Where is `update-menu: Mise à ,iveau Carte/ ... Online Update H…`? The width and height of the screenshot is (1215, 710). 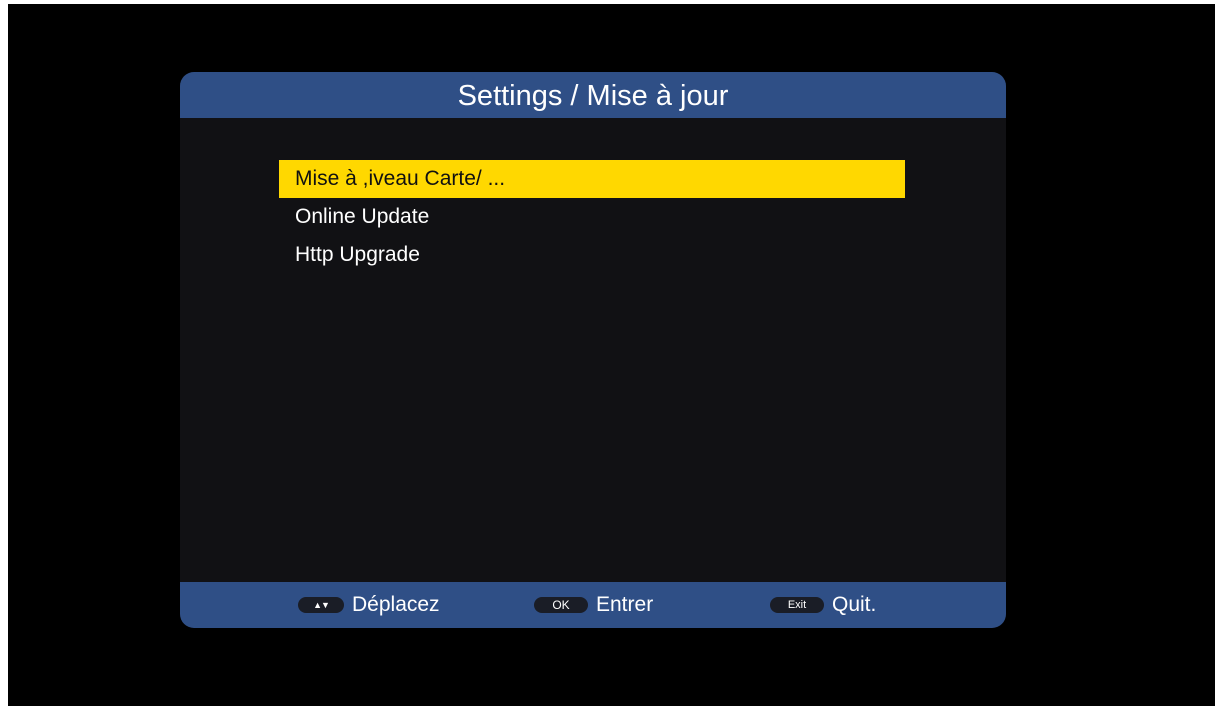 update-menu: Mise à ,iveau Carte/ ... Online Update H… is located at coordinates (592, 217).